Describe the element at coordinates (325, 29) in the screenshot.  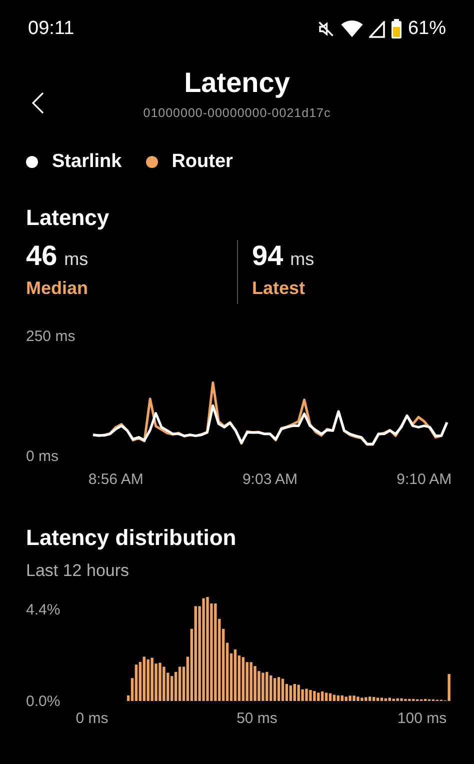
I see `mute-icon` at that location.